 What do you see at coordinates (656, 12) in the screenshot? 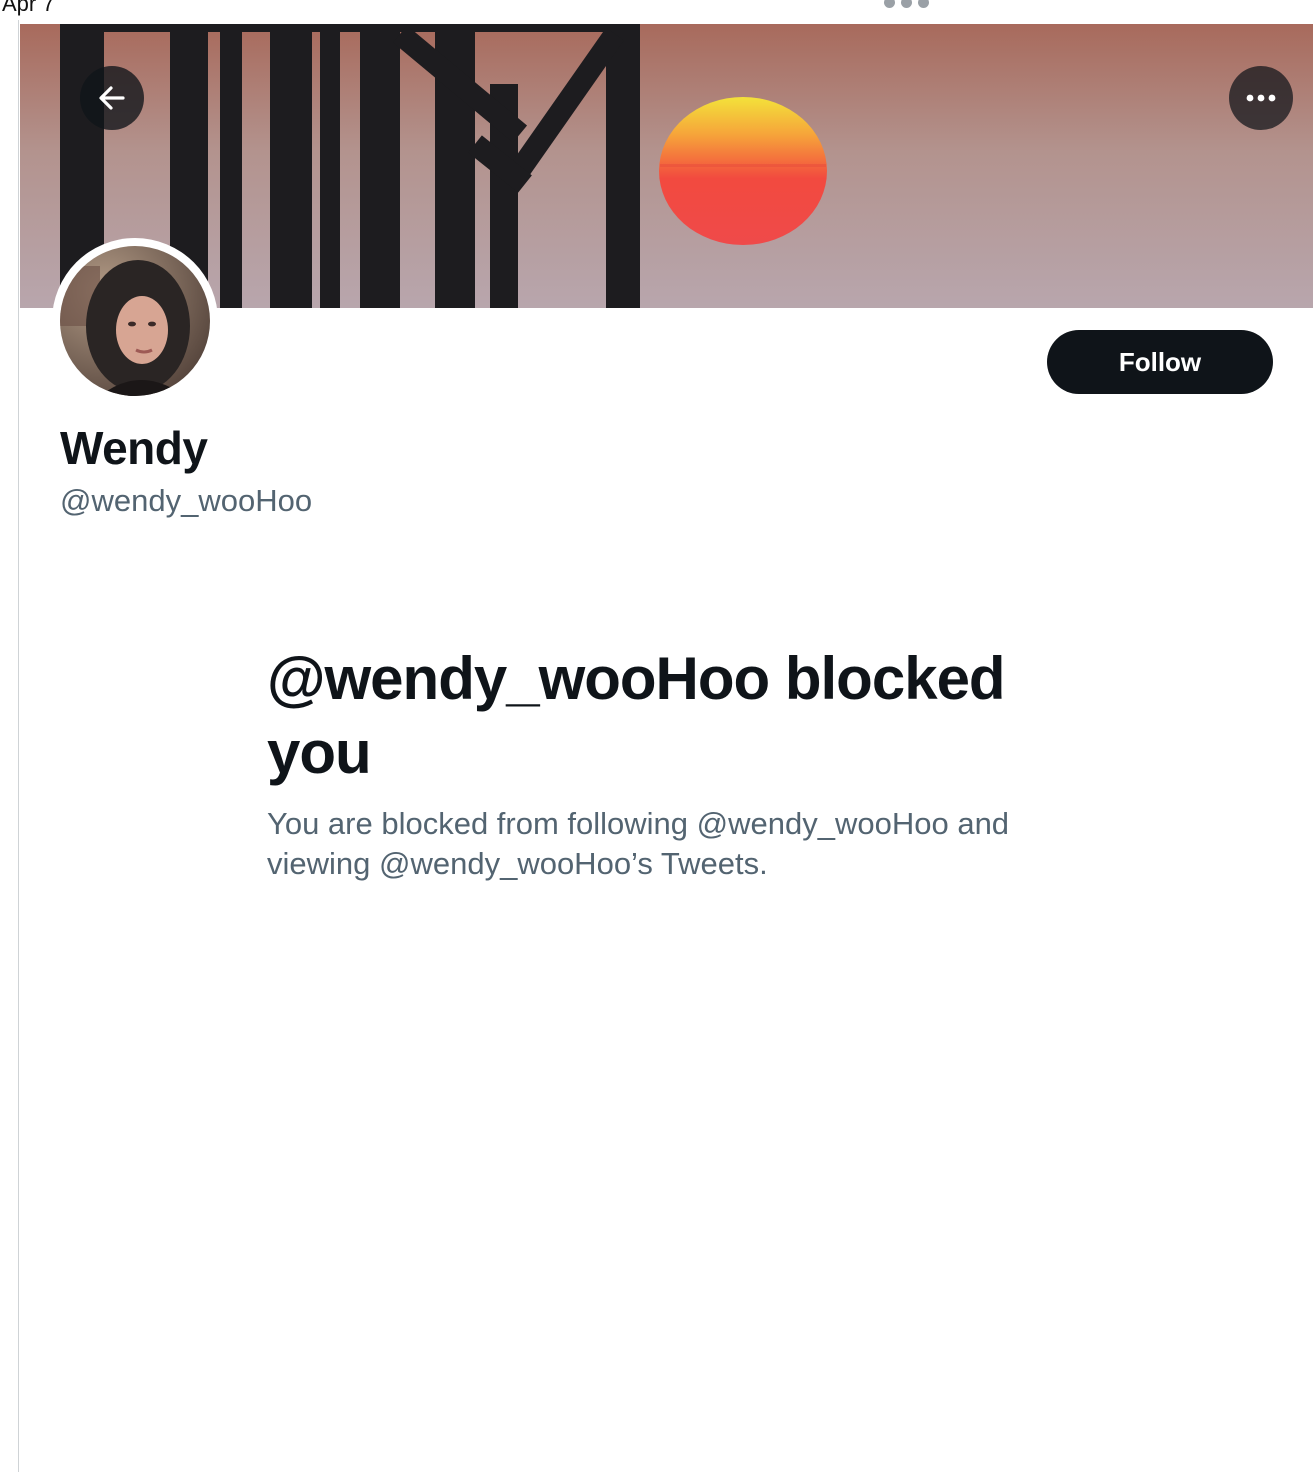
I see `status-strip: Apr 7` at bounding box center [656, 12].